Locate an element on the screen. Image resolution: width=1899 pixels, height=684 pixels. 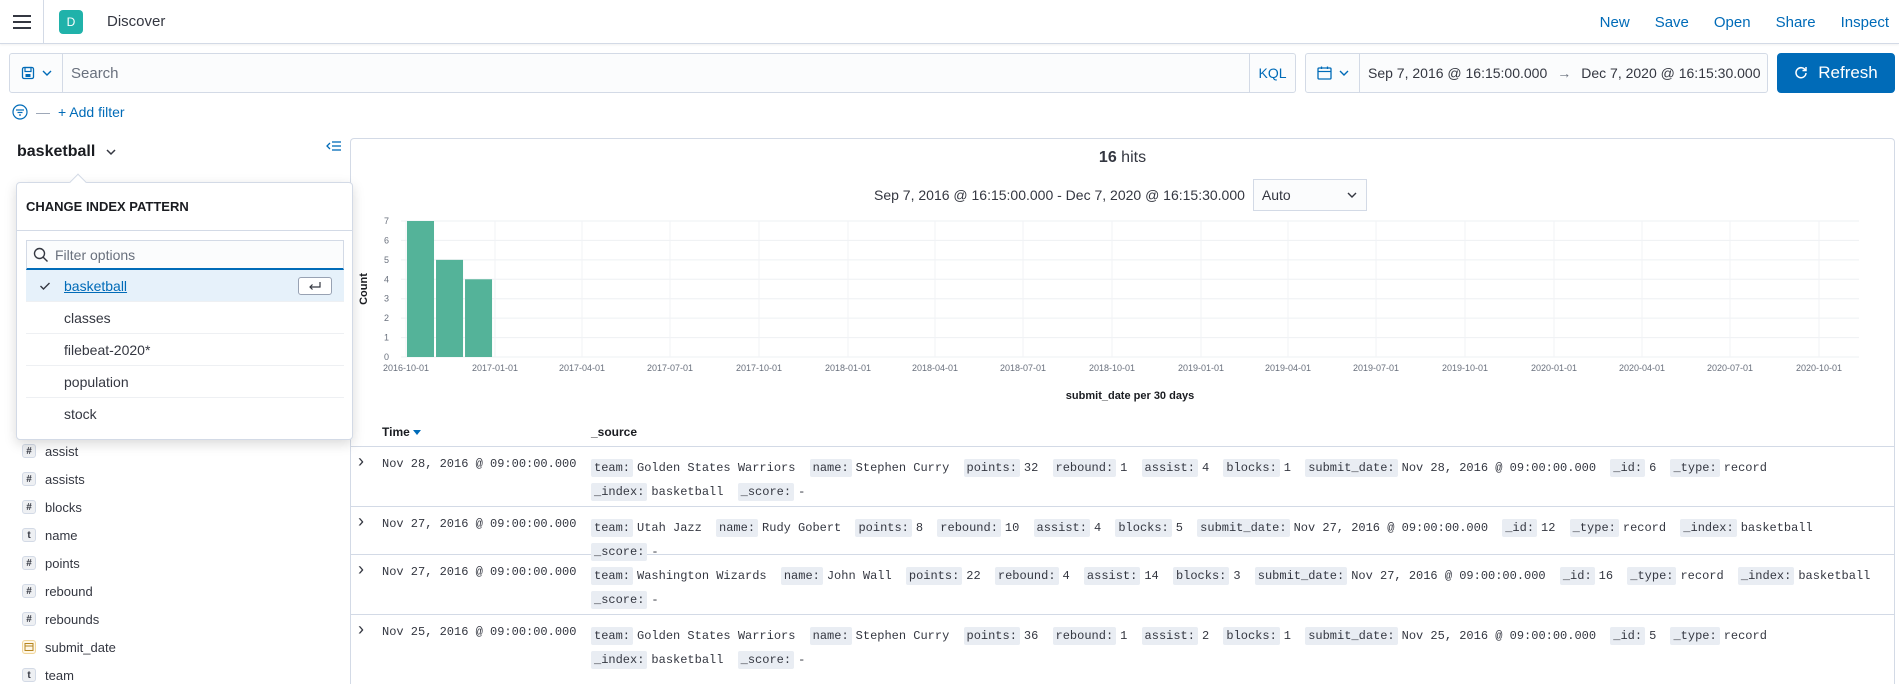
collapse-sidebar-icon is located at coordinates (334, 146).